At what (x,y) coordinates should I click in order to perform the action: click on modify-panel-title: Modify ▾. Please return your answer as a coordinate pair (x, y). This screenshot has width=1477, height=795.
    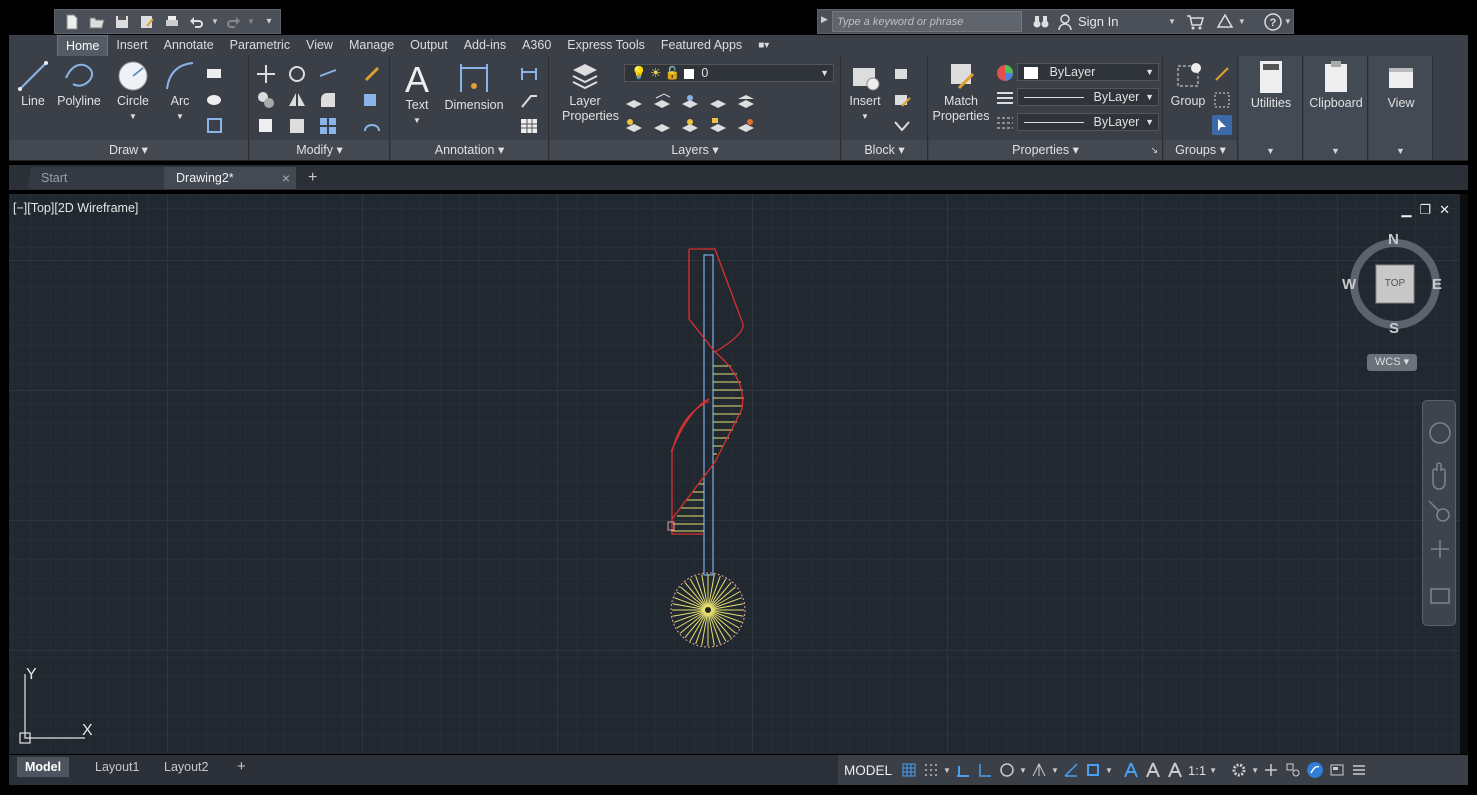
    Looking at the image, I should click on (319, 150).